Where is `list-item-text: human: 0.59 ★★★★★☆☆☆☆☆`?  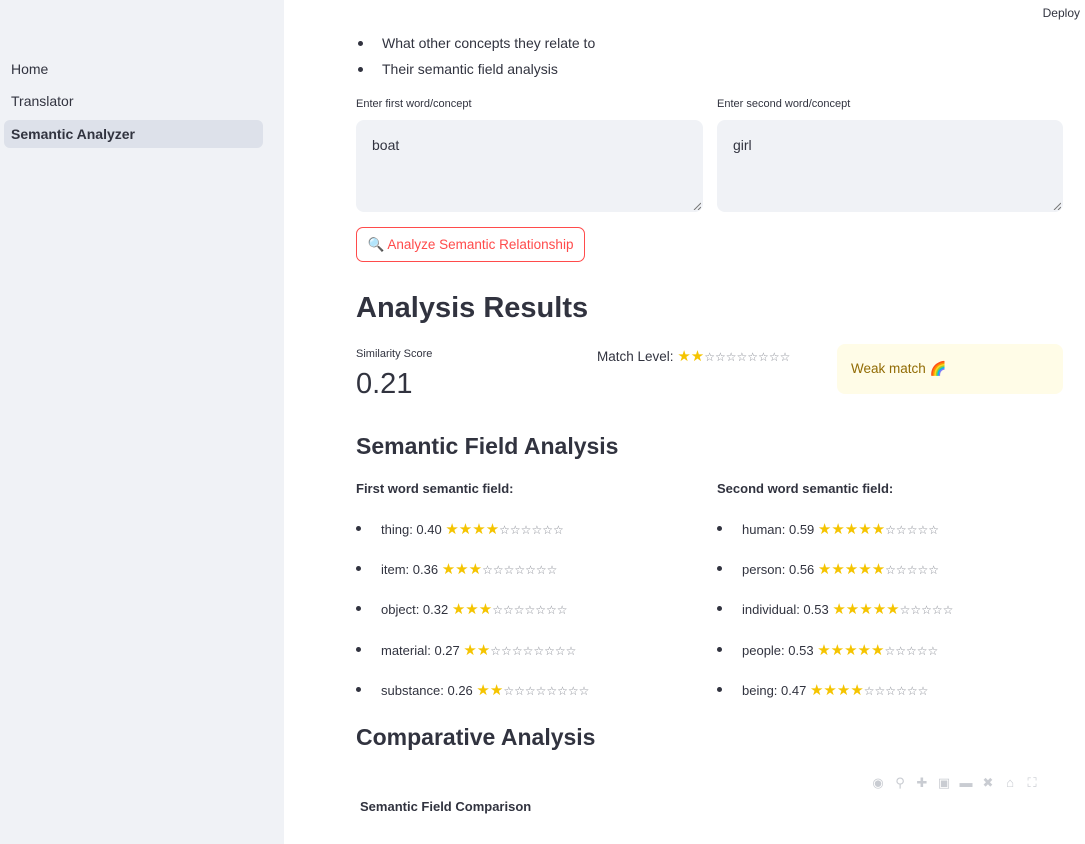
list-item-text: human: 0.59 ★★★★★☆☆☆☆☆ is located at coordinates (840, 529).